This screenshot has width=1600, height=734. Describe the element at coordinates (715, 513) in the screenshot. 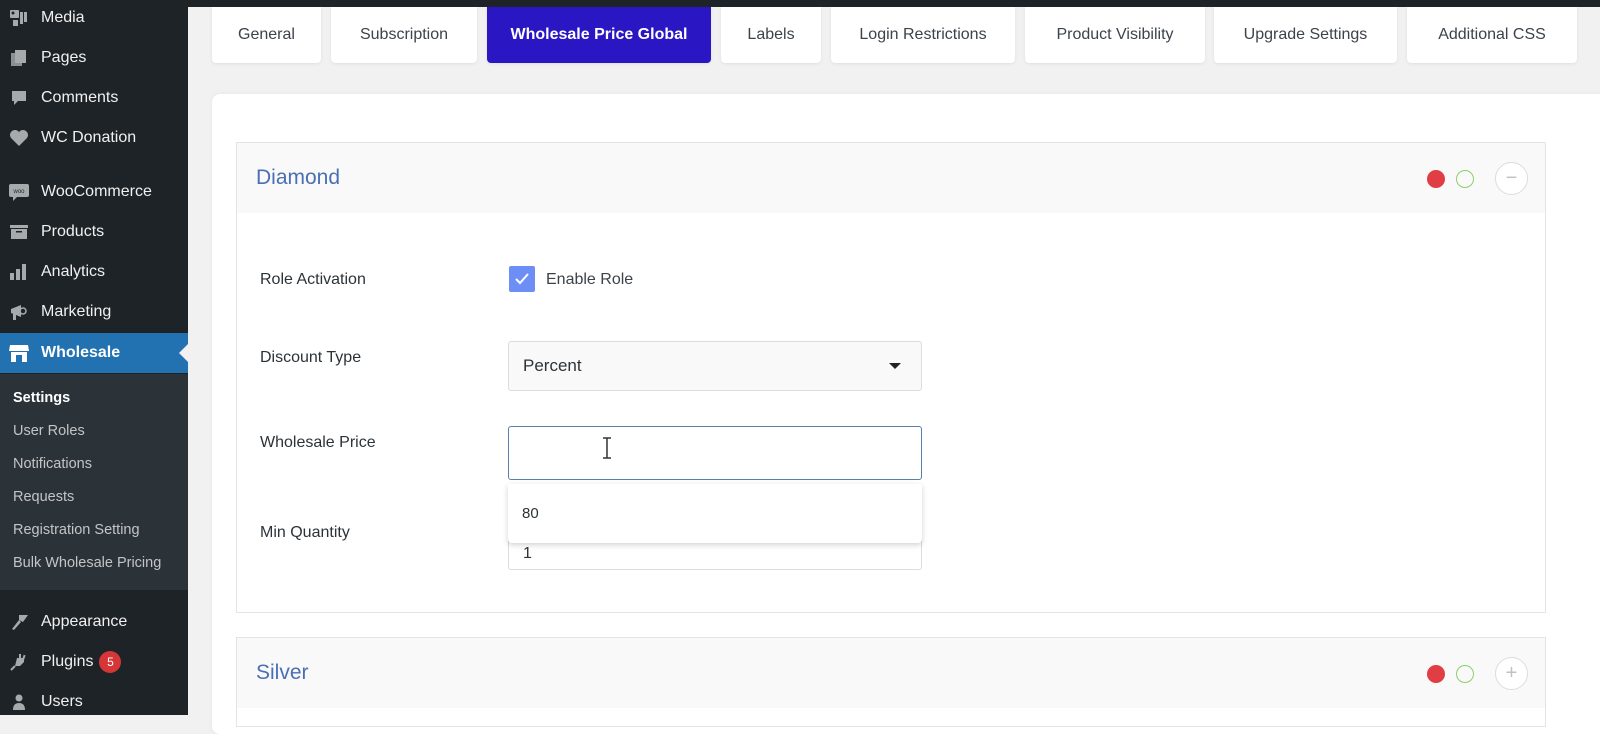

I see `autocomplete-dropdown: 80` at that location.